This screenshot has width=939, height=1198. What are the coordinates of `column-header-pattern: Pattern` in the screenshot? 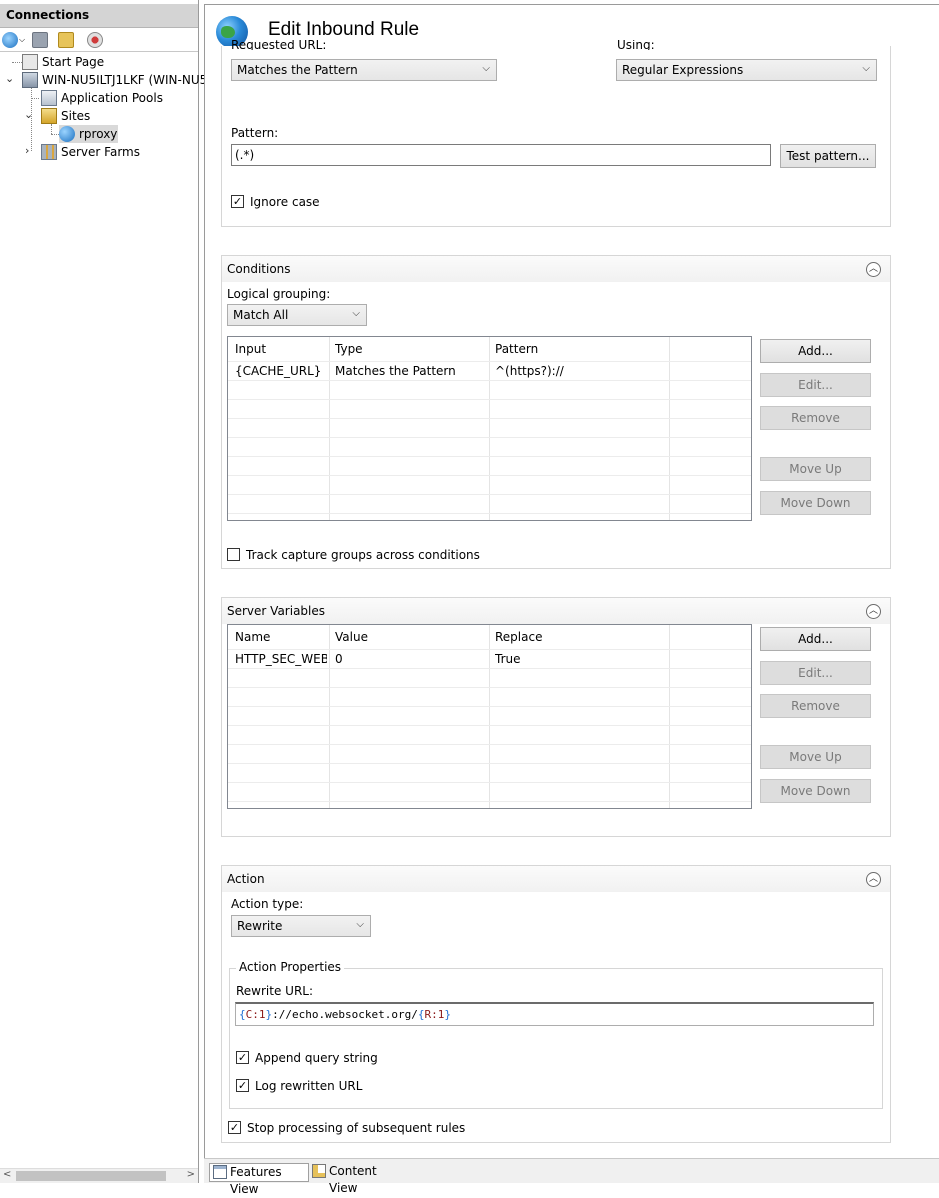 It's located at (516, 349).